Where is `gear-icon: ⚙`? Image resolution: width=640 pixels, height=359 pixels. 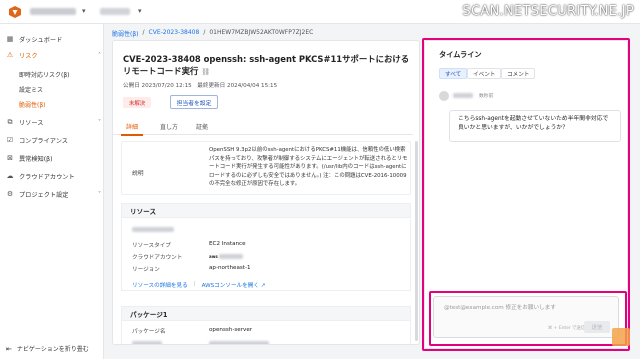
gear-icon: ⚙ is located at coordinates (10, 194).